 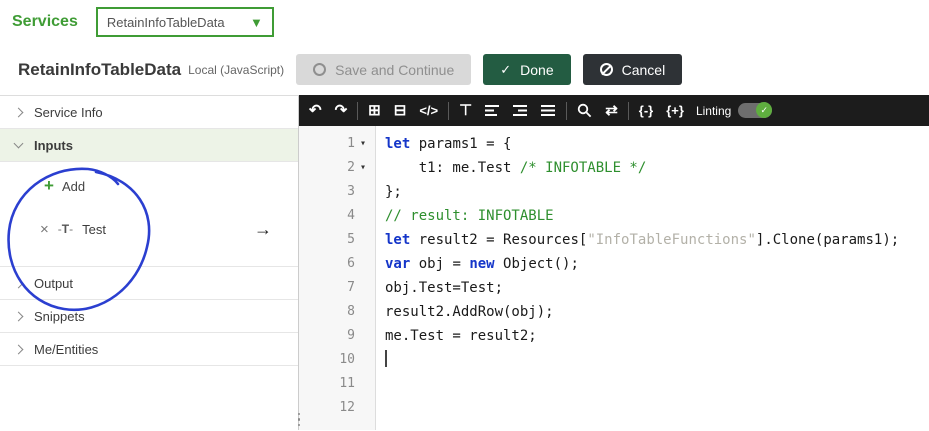 What do you see at coordinates (94, 229) in the screenshot?
I see `parameter-name: Test` at bounding box center [94, 229].